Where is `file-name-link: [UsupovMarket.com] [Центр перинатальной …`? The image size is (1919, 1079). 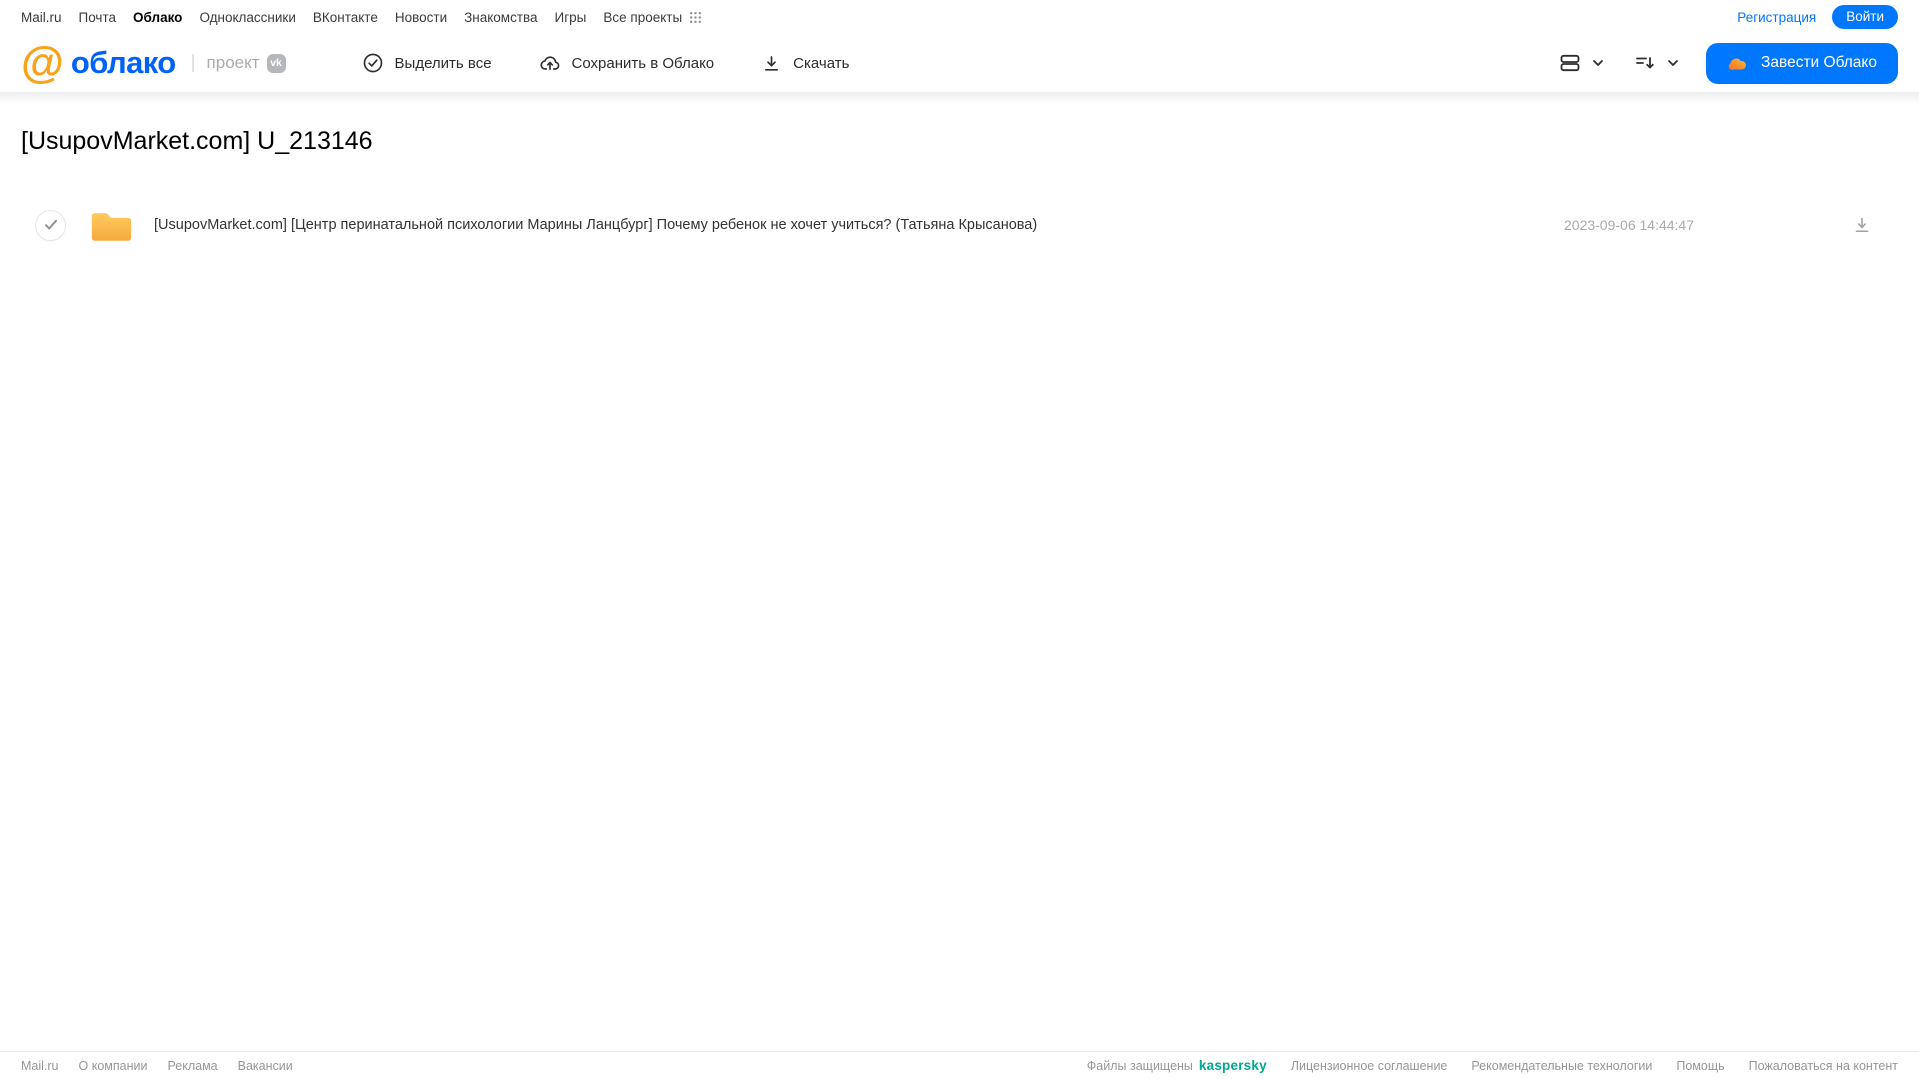
file-name-link: [UsupovMarket.com] [Центр перинатальной … is located at coordinates (595, 225).